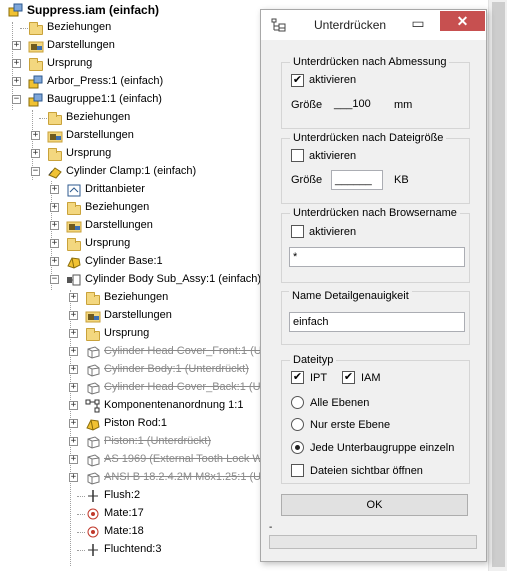 The image size is (507, 571). Describe the element at coordinates (373, 25) in the screenshot. I see `dialog-titlebar: Unterdrücken ▭ ✕` at that location.